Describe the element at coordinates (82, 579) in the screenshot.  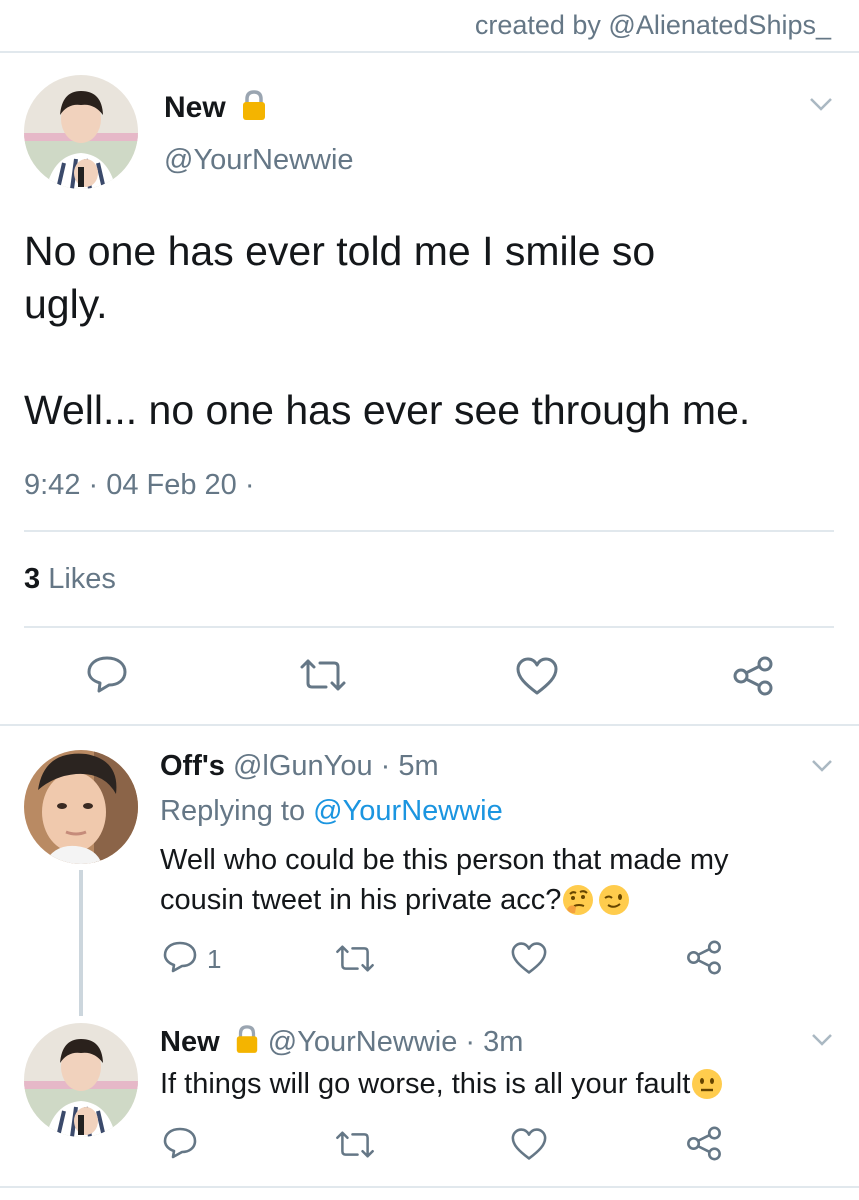
I see `likes-label: Likes` at that location.